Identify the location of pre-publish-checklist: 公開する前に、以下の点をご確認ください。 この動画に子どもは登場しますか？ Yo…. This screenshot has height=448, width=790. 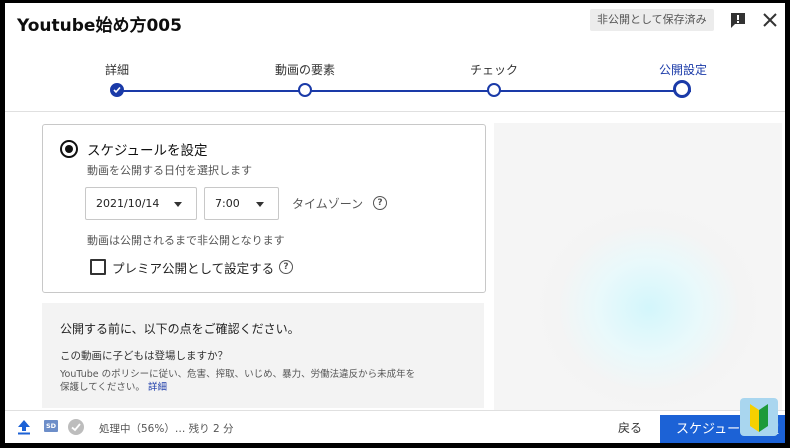
(263, 355).